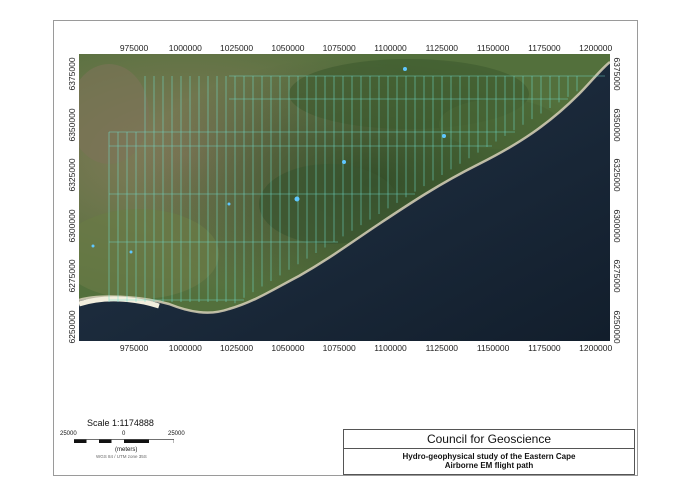 This screenshot has height=492, width=690. What do you see at coordinates (617, 175) in the screenshot?
I see `y-tick-right: 6325000` at bounding box center [617, 175].